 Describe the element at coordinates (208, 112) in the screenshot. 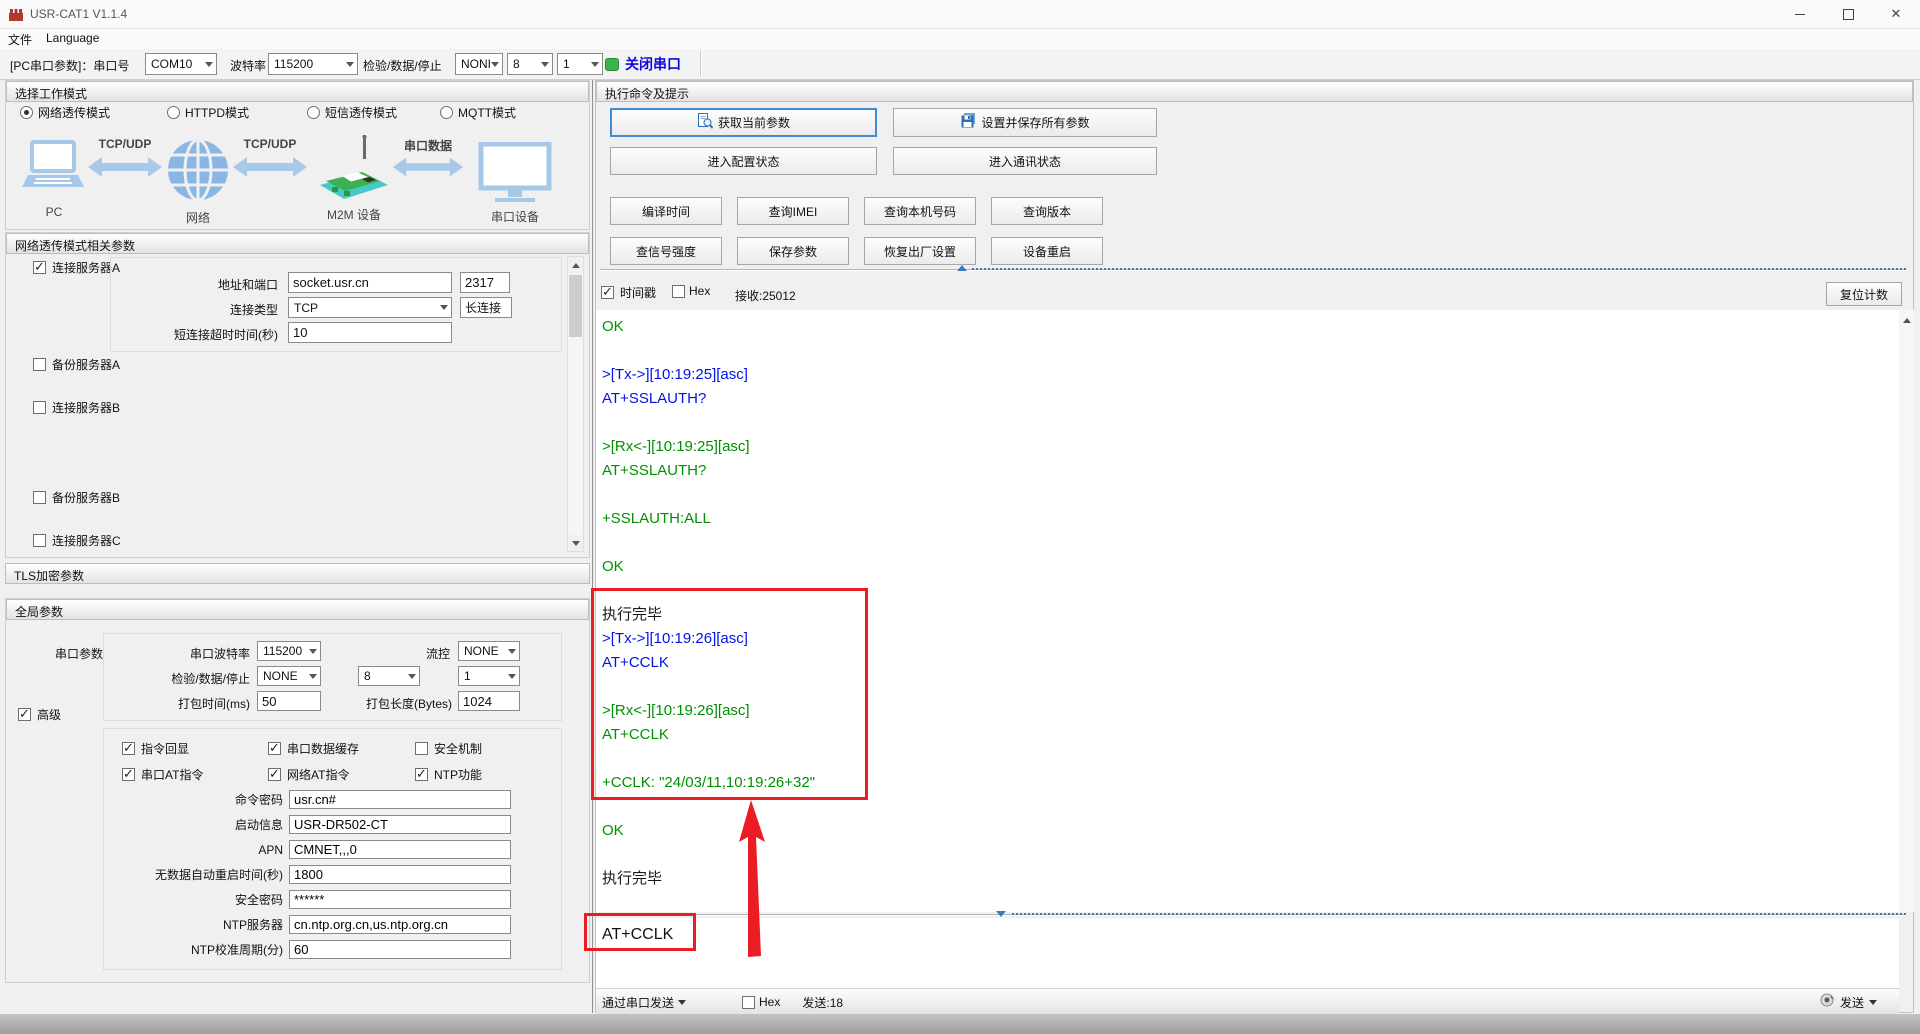

I see `work-mode-option: HTTPD模式` at that location.